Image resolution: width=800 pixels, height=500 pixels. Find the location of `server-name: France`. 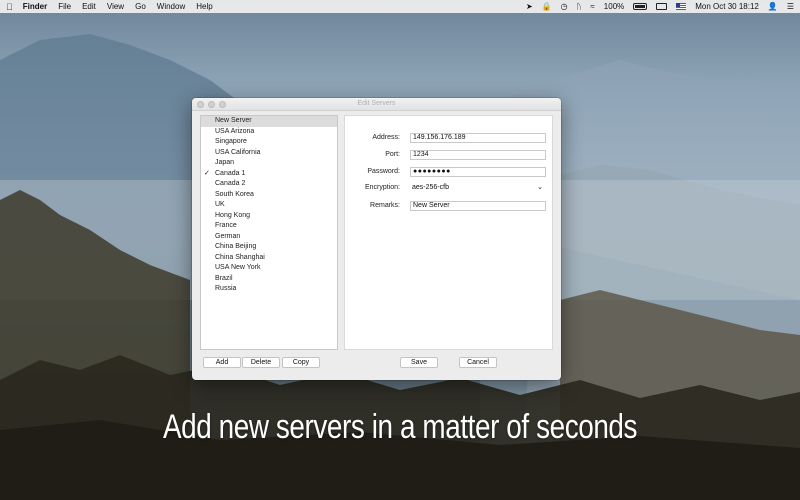

server-name: France is located at coordinates (226, 225).